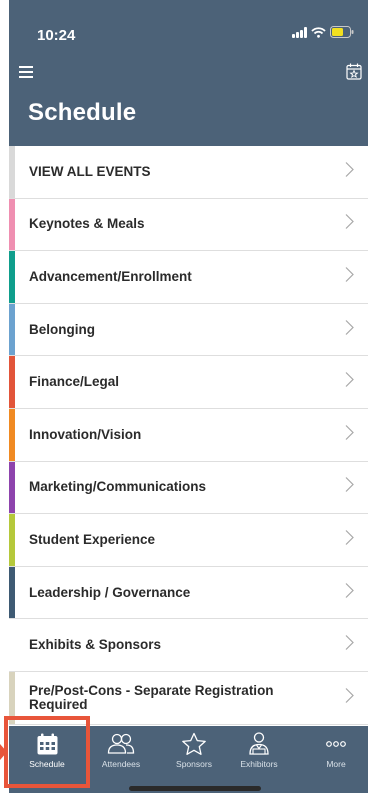 The height and width of the screenshot is (793, 368). What do you see at coordinates (336, 744) in the screenshot?
I see `more-icon` at bounding box center [336, 744].